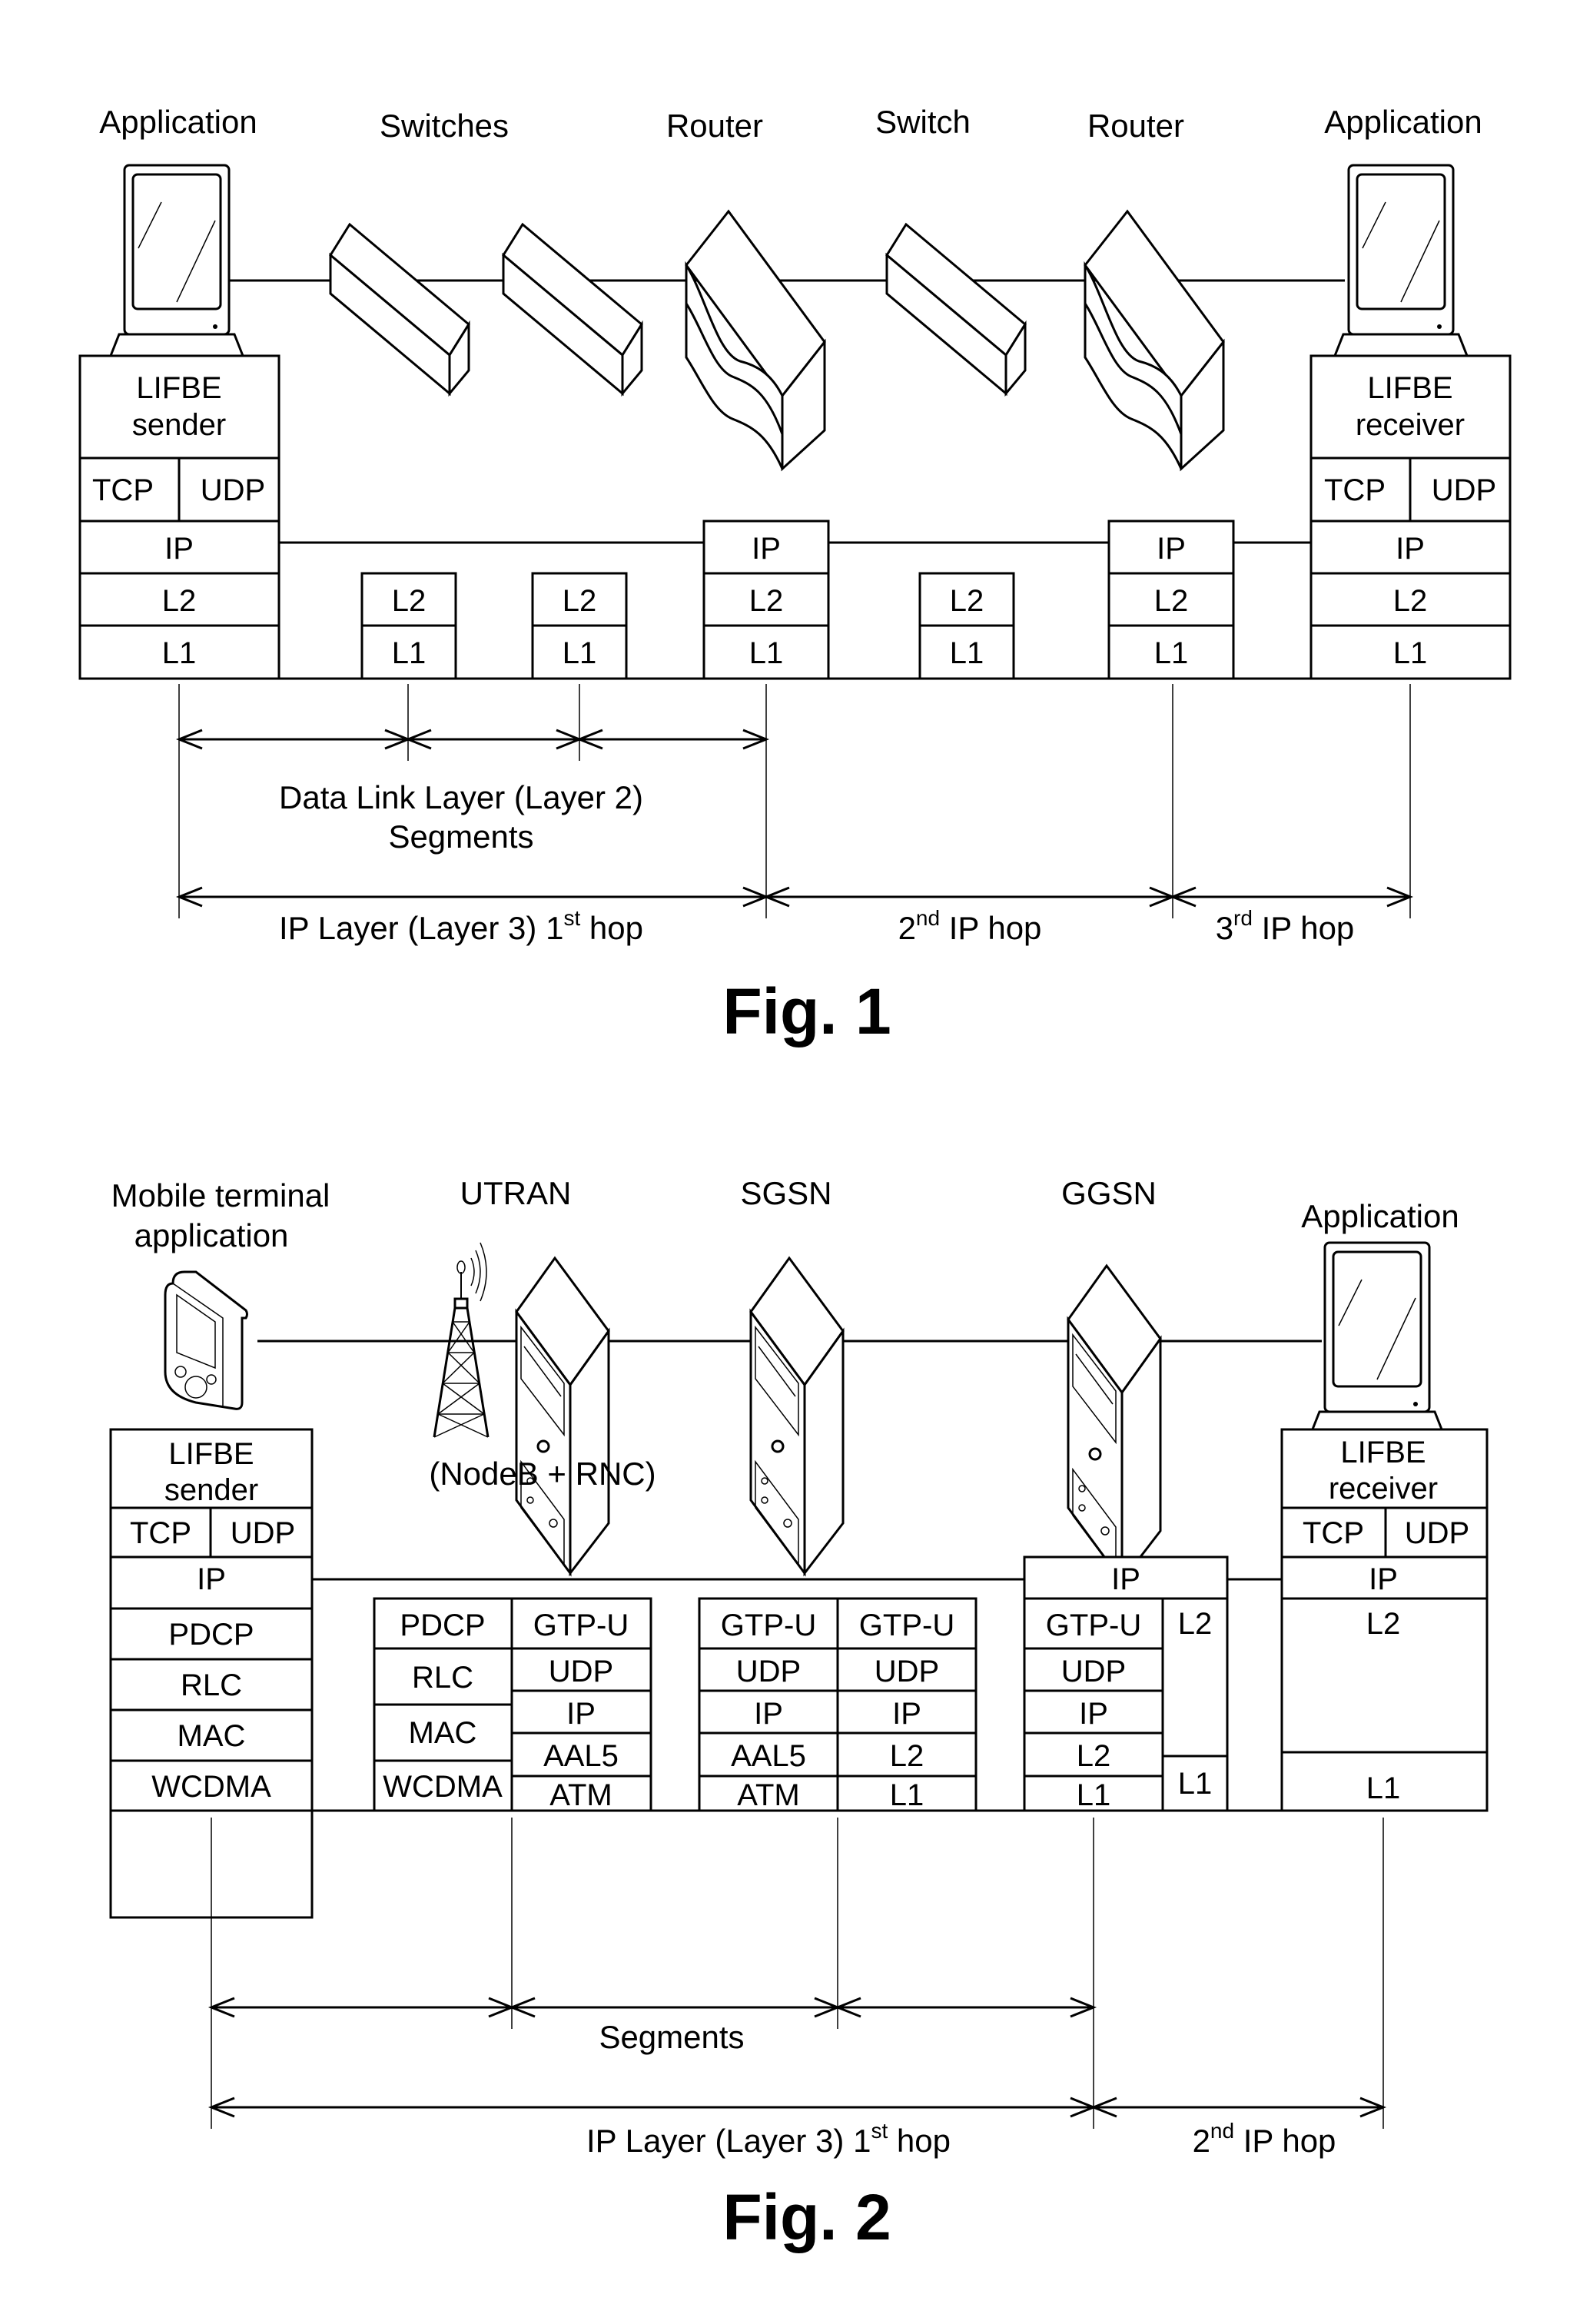 The image size is (1570, 2324). Describe the element at coordinates (1403, 122) in the screenshot. I see `label-application-receiver: Application` at that location.